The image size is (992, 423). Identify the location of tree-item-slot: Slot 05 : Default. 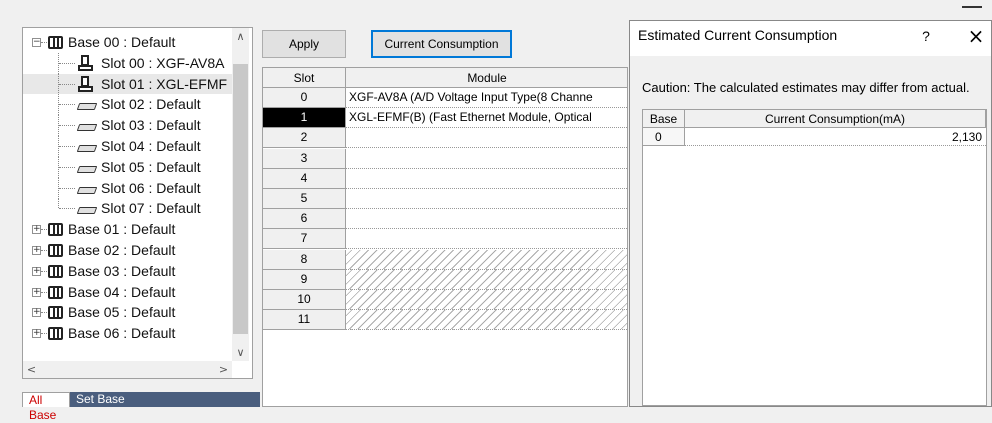
(127, 167).